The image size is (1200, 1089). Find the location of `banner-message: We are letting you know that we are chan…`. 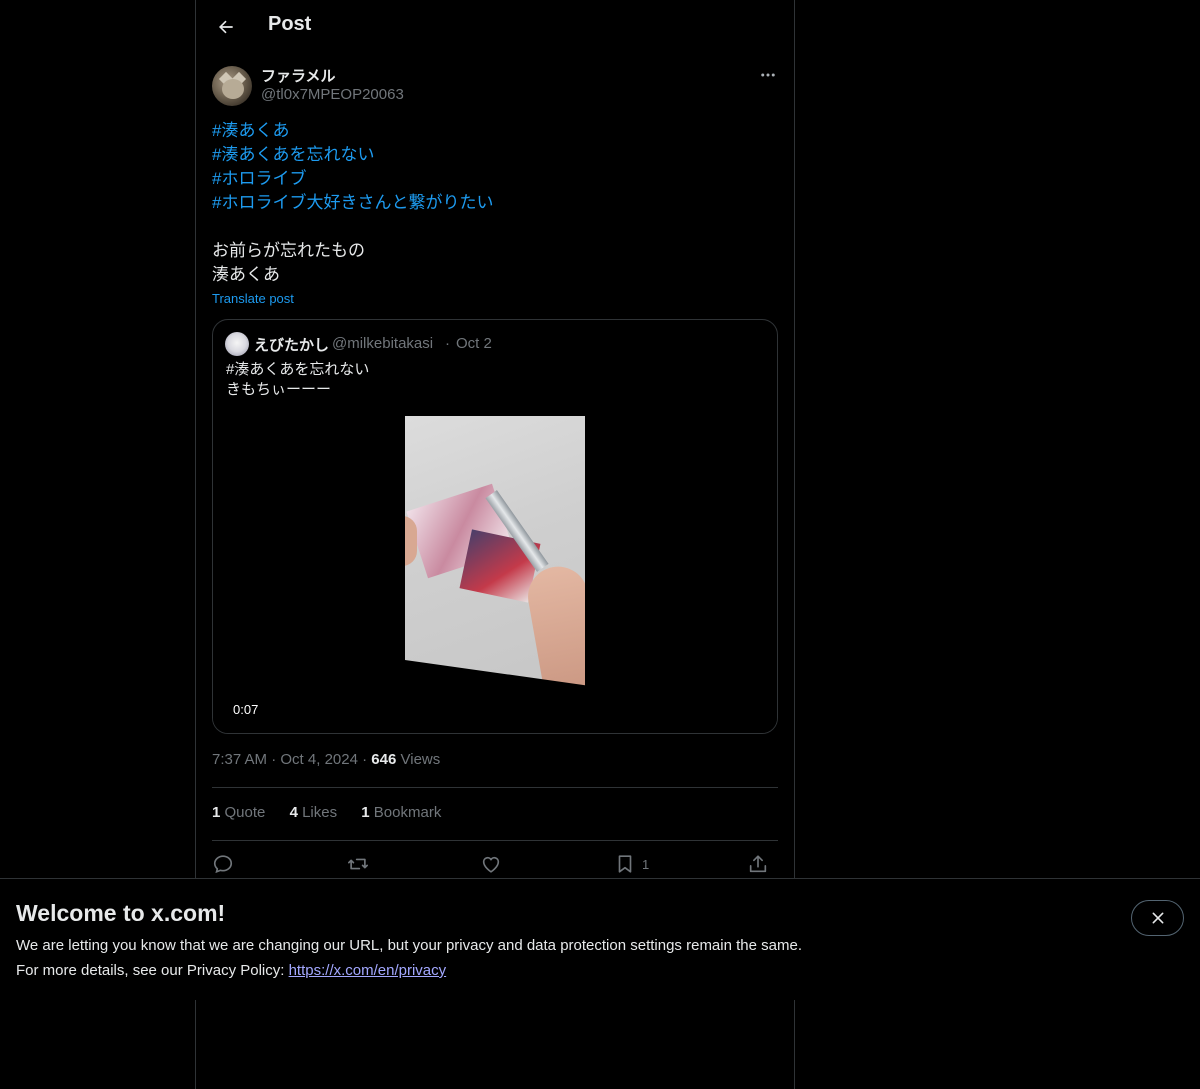

banner-message: We are letting you know that we are chan… is located at coordinates (409, 945).